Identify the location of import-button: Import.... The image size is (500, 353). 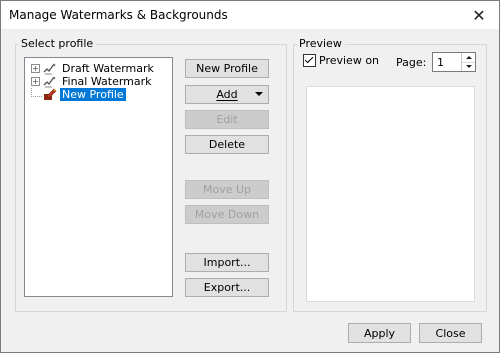
(227, 262).